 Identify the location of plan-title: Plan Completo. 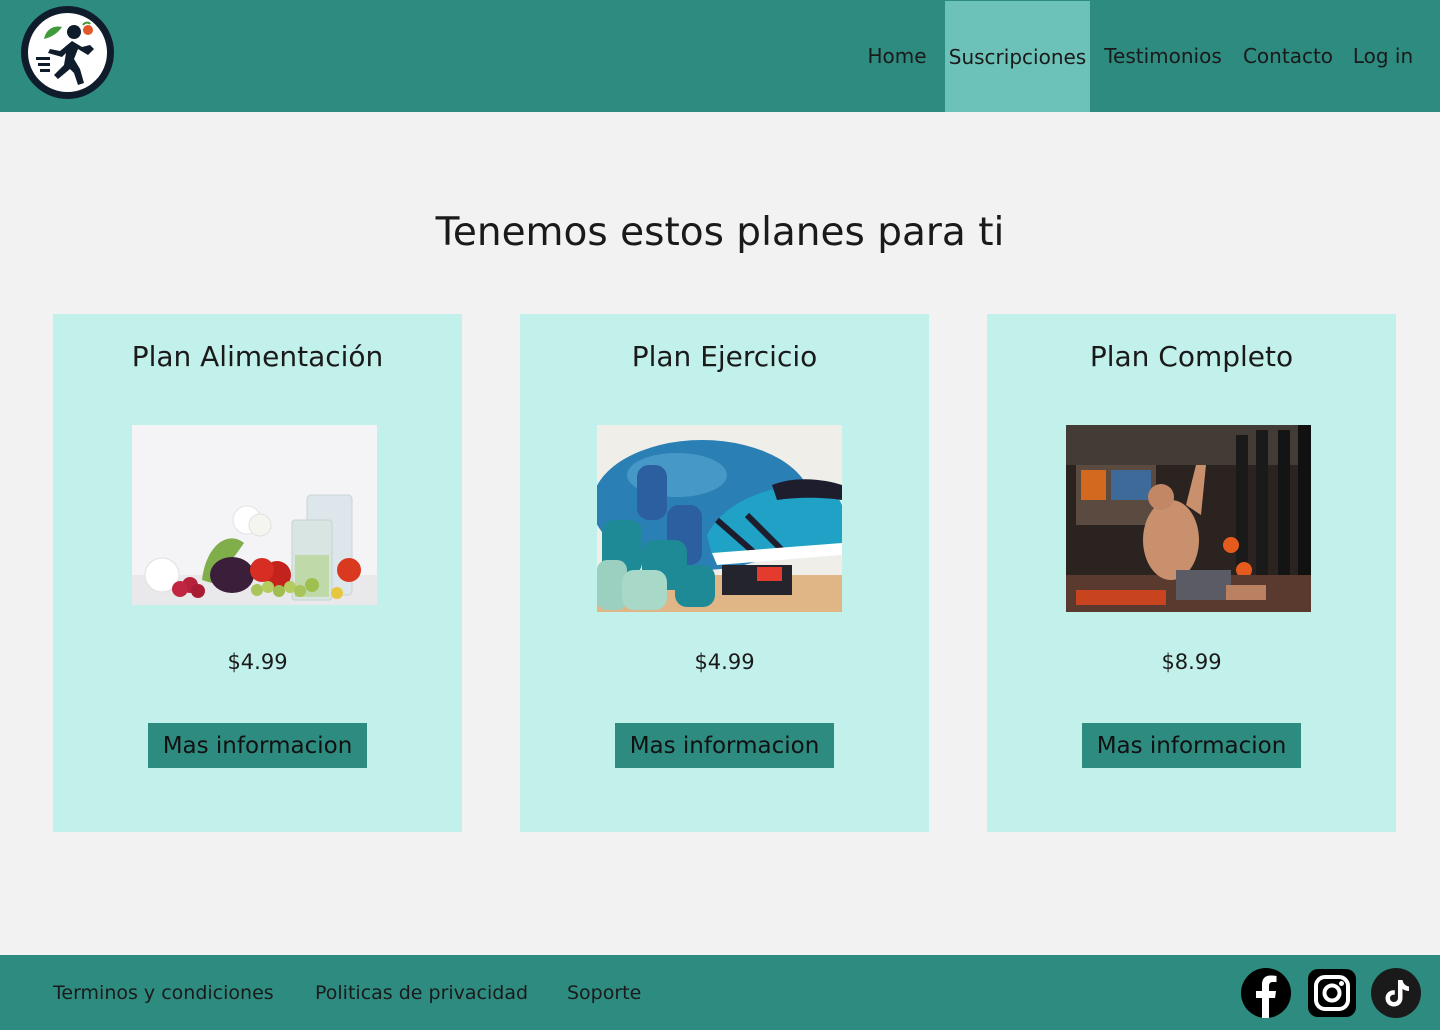
(1191, 356).